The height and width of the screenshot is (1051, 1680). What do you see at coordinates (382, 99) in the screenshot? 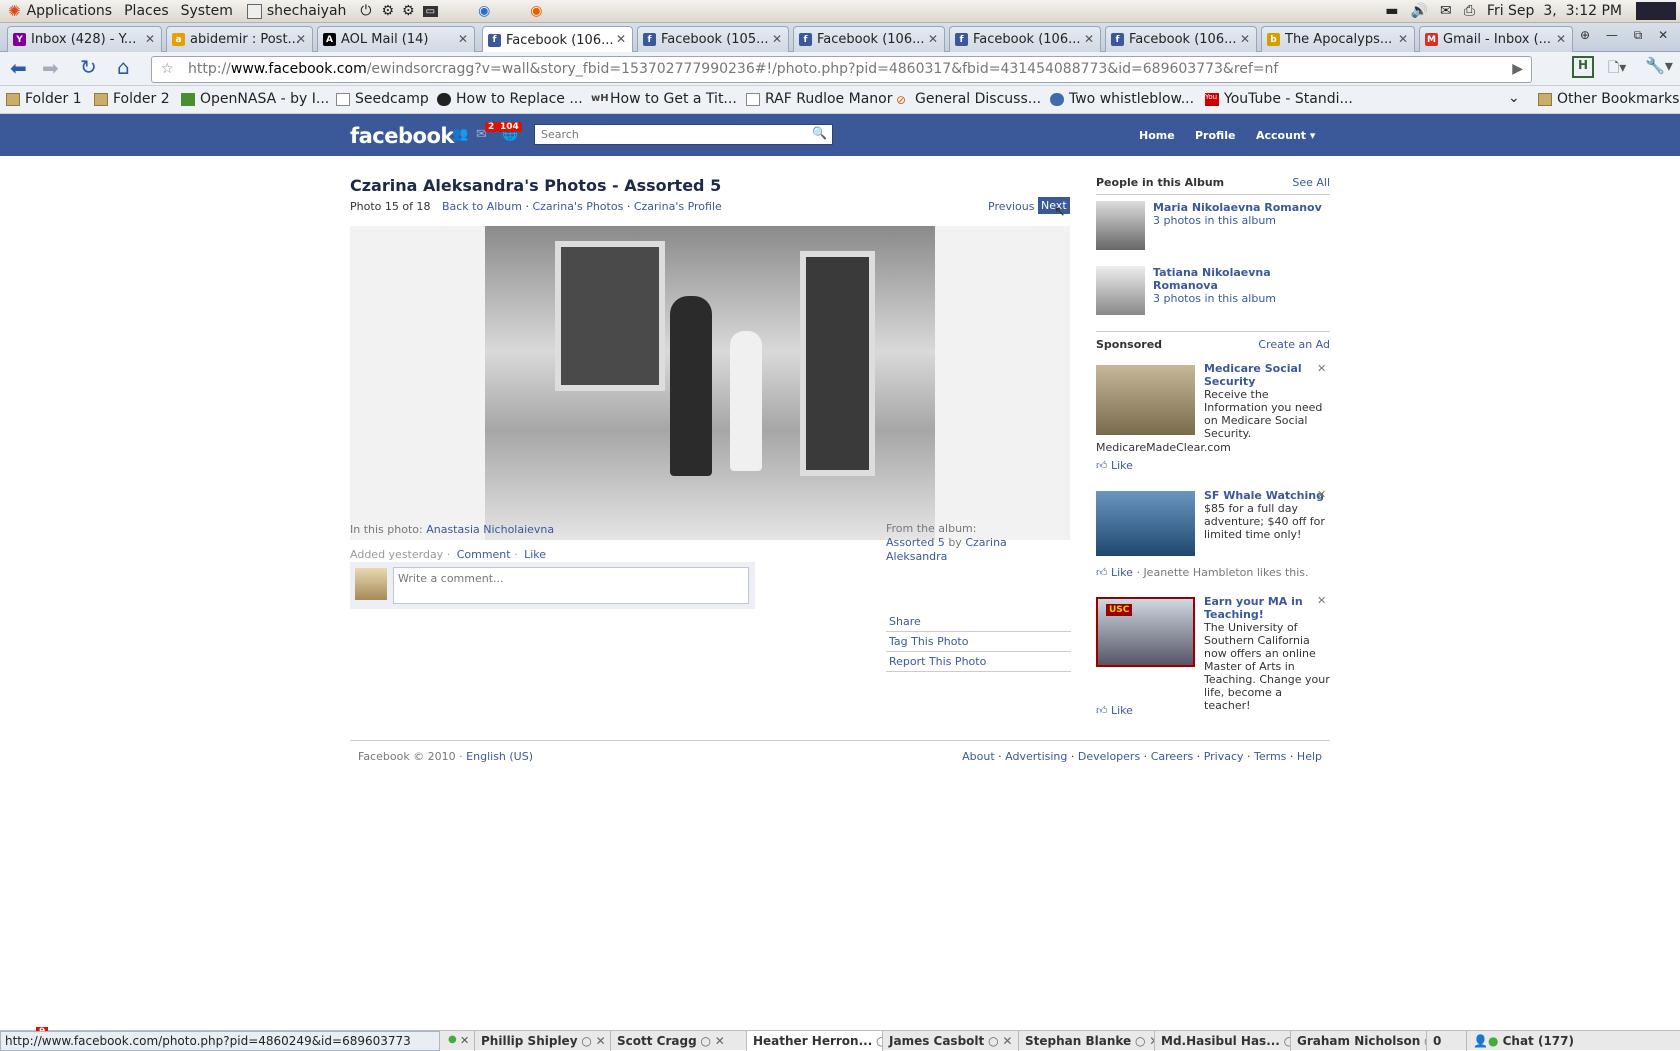
I see `bookmark-seedcamp: Seedcamp` at bounding box center [382, 99].